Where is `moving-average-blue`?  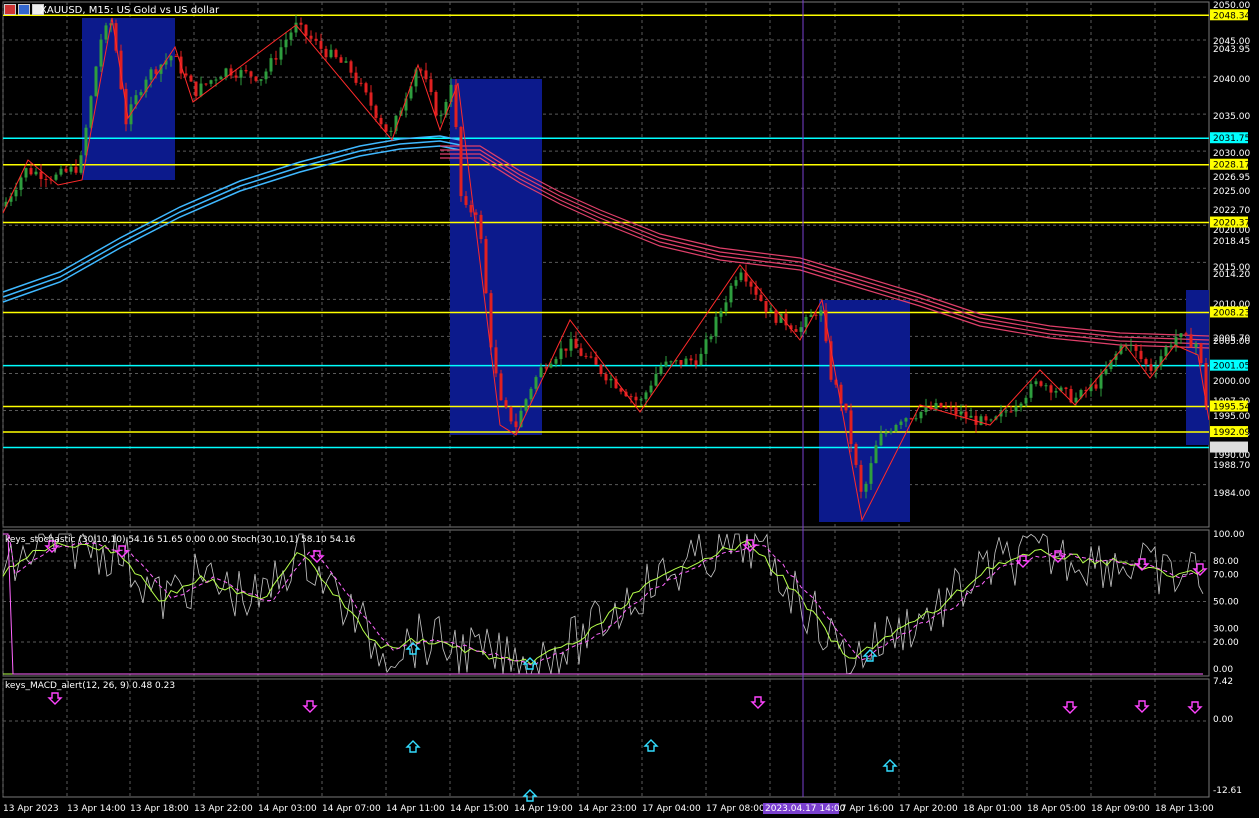 moving-average-blue is located at coordinates (231, 214).